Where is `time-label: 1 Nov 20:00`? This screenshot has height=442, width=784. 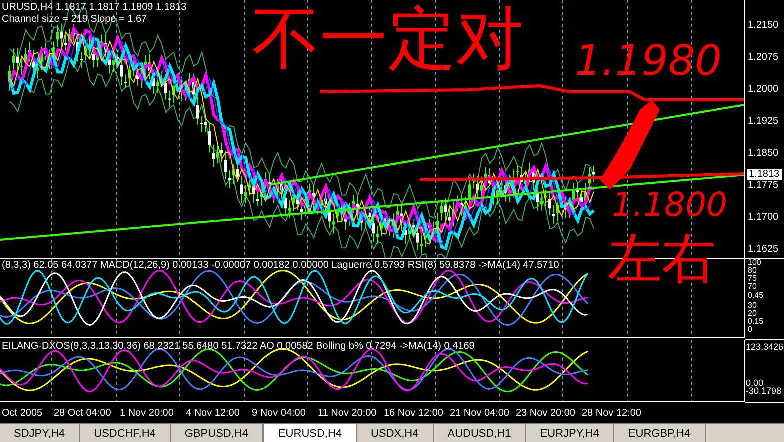 time-label: 1 Nov 20:00 is located at coordinates (147, 413).